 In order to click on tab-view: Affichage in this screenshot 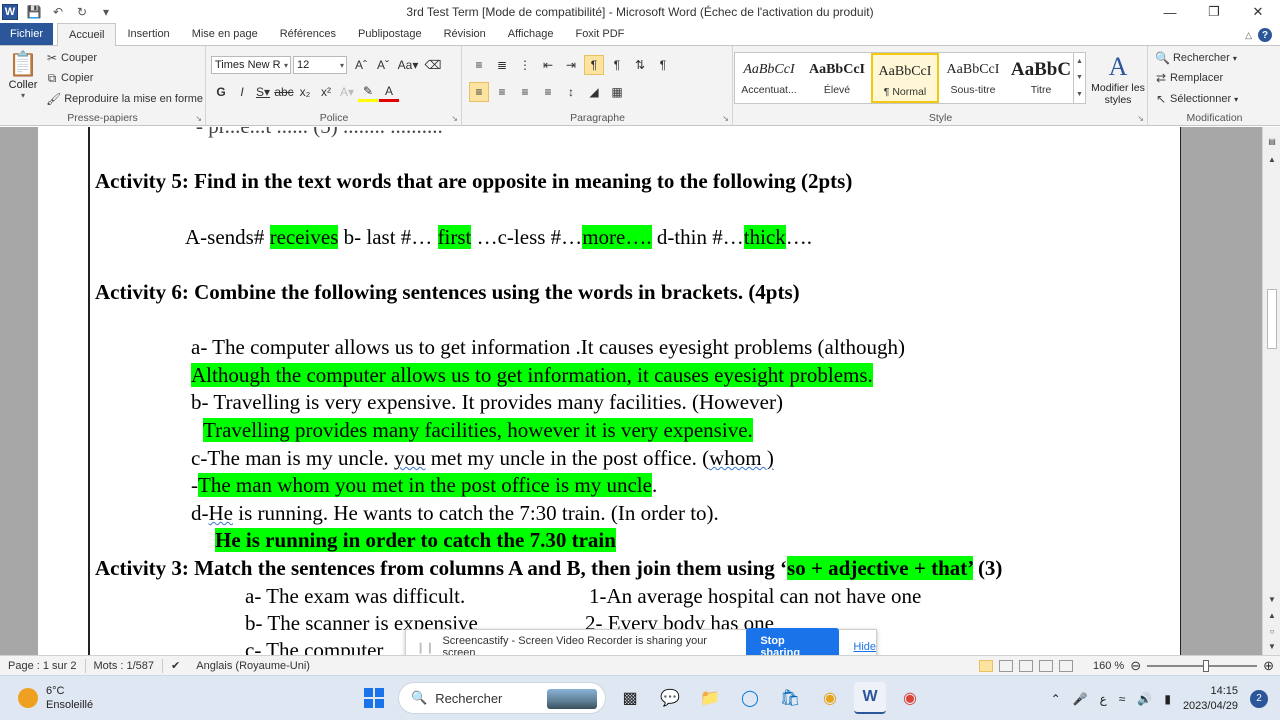, I will do `click(531, 34)`.